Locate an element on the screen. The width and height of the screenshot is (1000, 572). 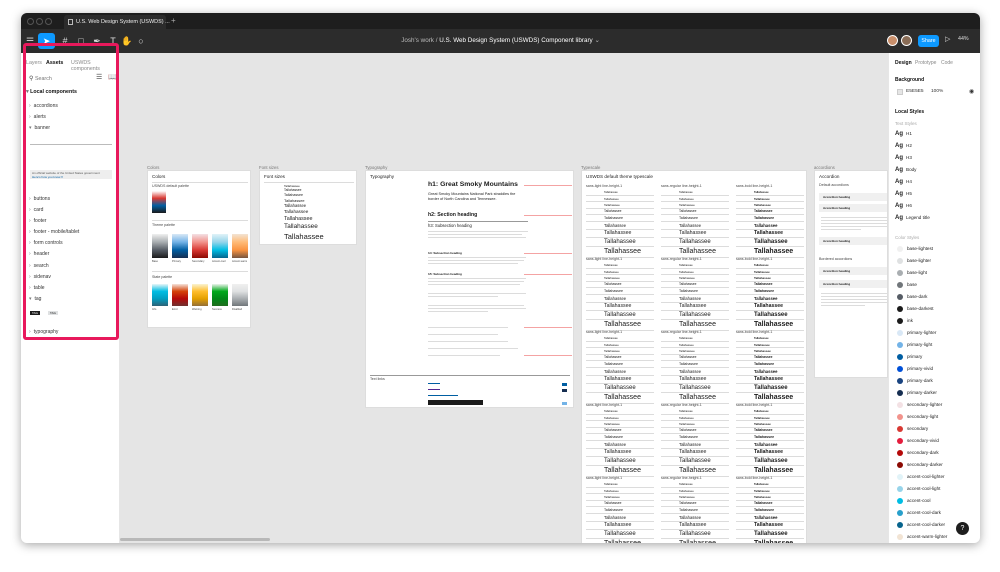
window-minimize-dot is located at coordinates (39, 21).